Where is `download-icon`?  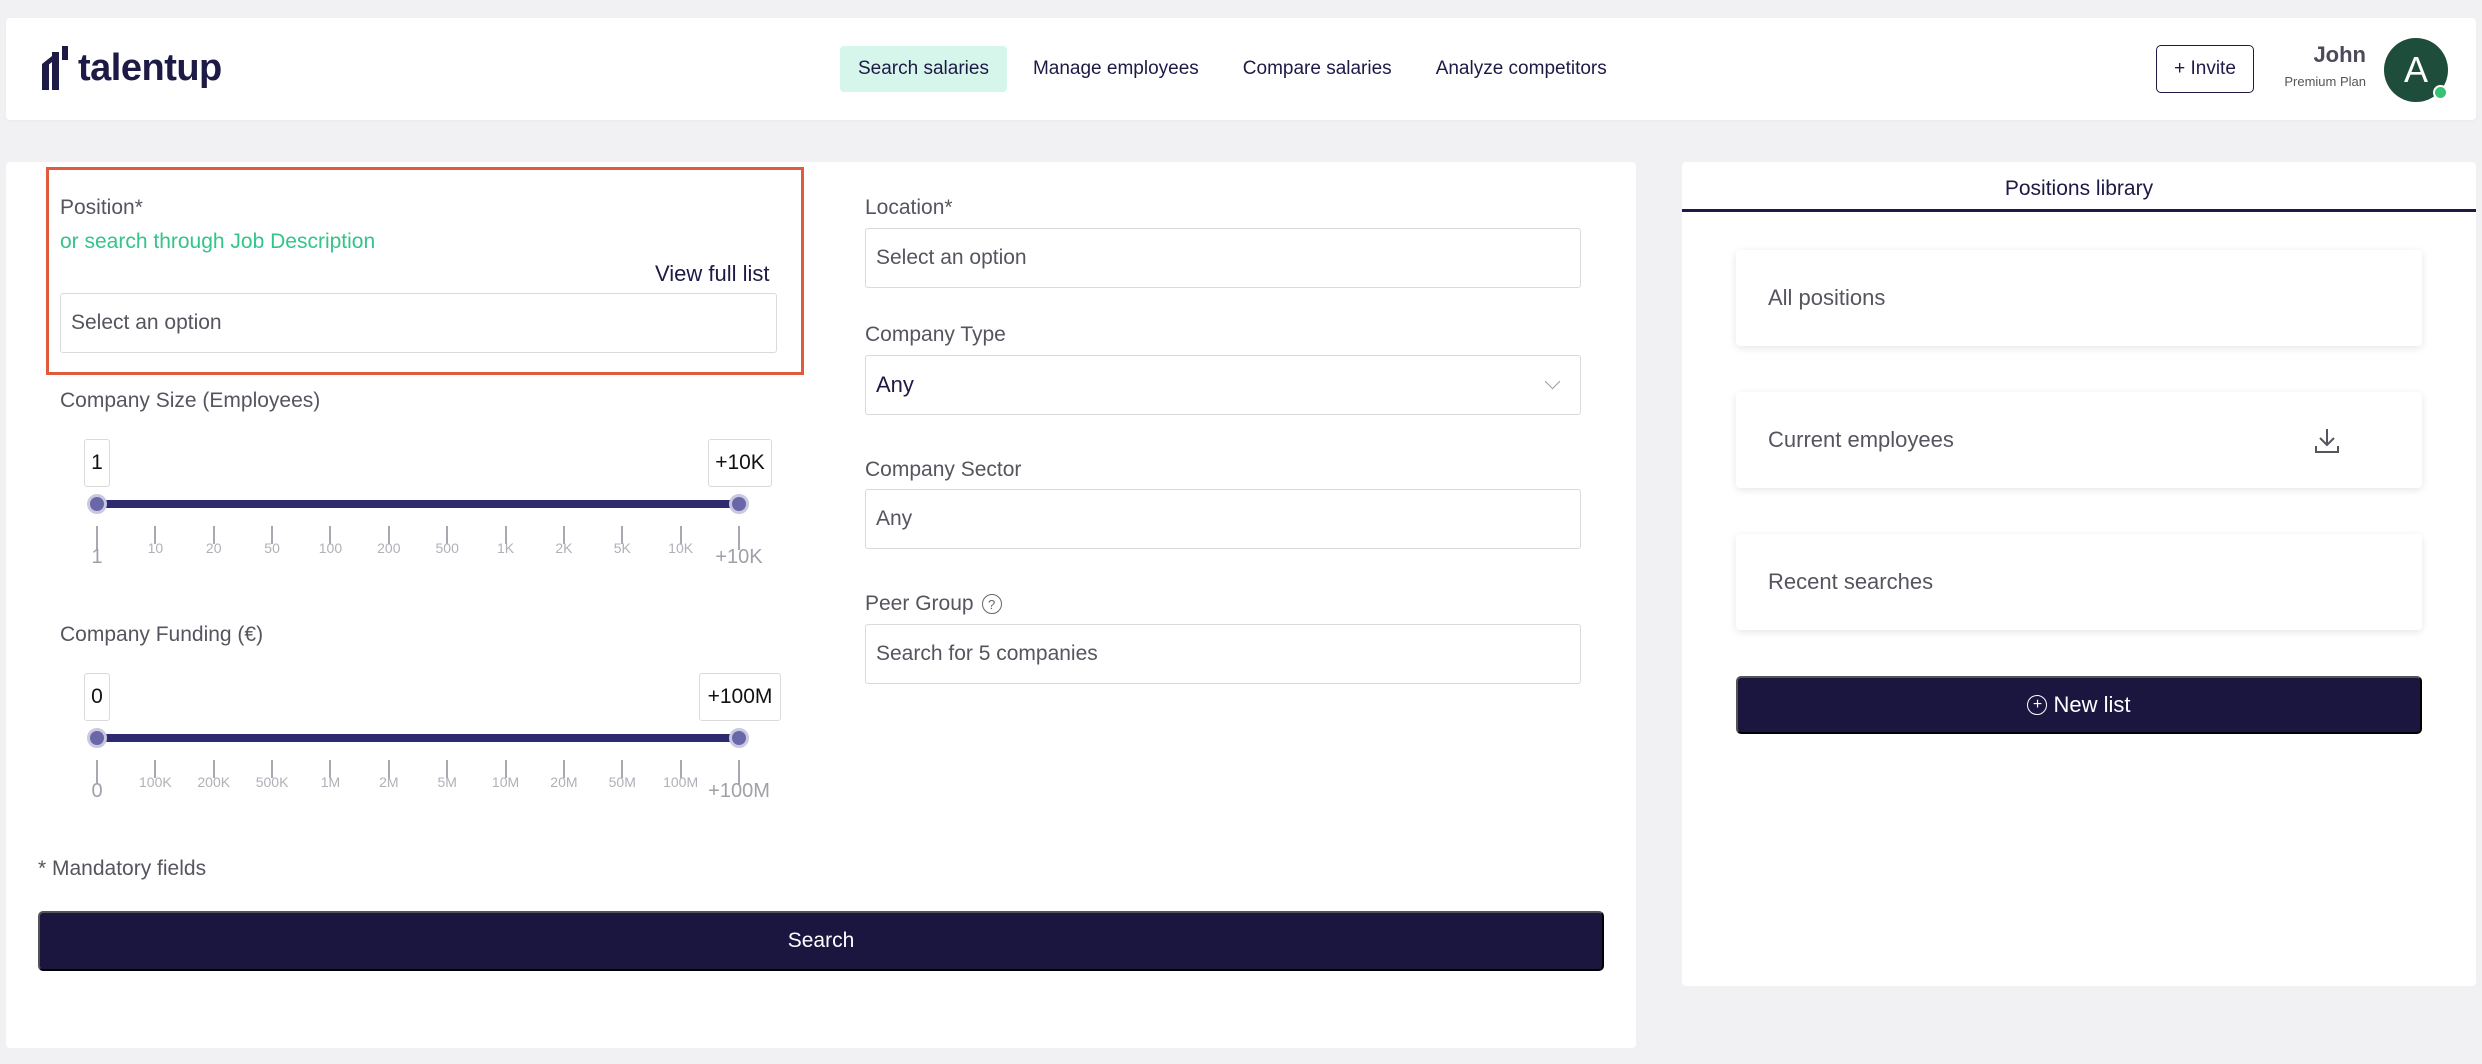 download-icon is located at coordinates (2327, 441).